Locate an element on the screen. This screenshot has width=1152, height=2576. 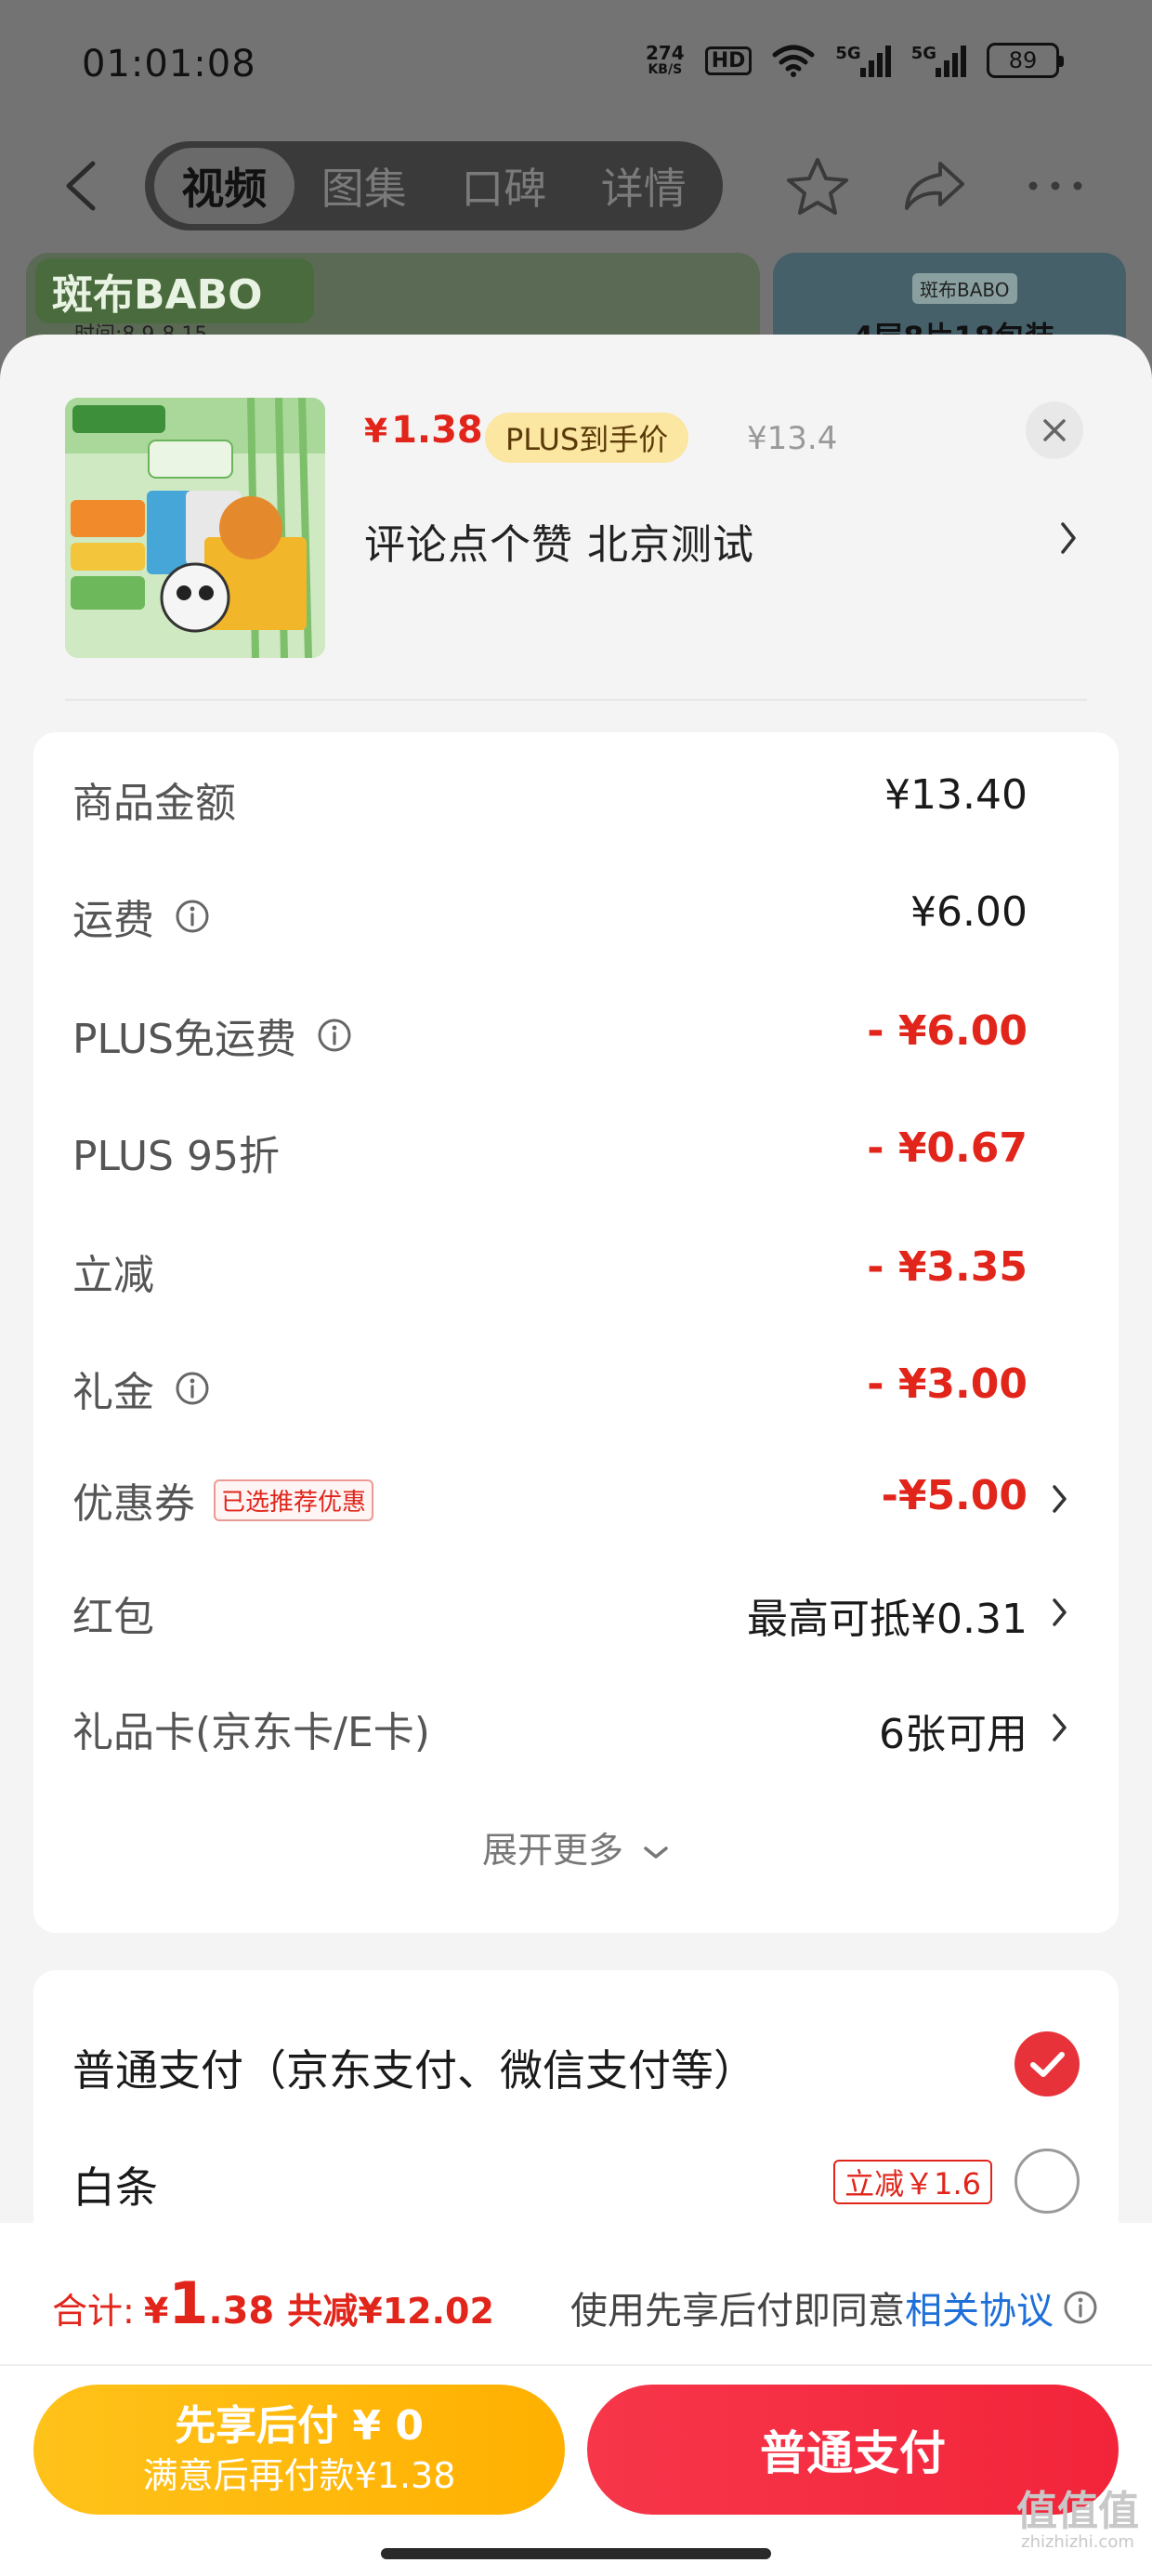
fee-value: - ¥3.35 is located at coordinates (947, 1267).